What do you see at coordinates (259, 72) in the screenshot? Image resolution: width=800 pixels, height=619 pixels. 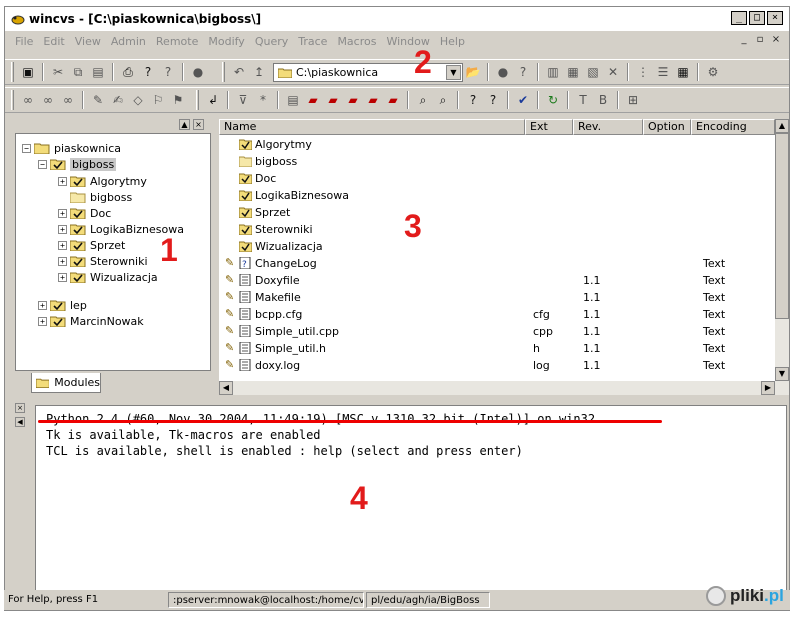 I see `browse-up-icon: ↥` at bounding box center [259, 72].